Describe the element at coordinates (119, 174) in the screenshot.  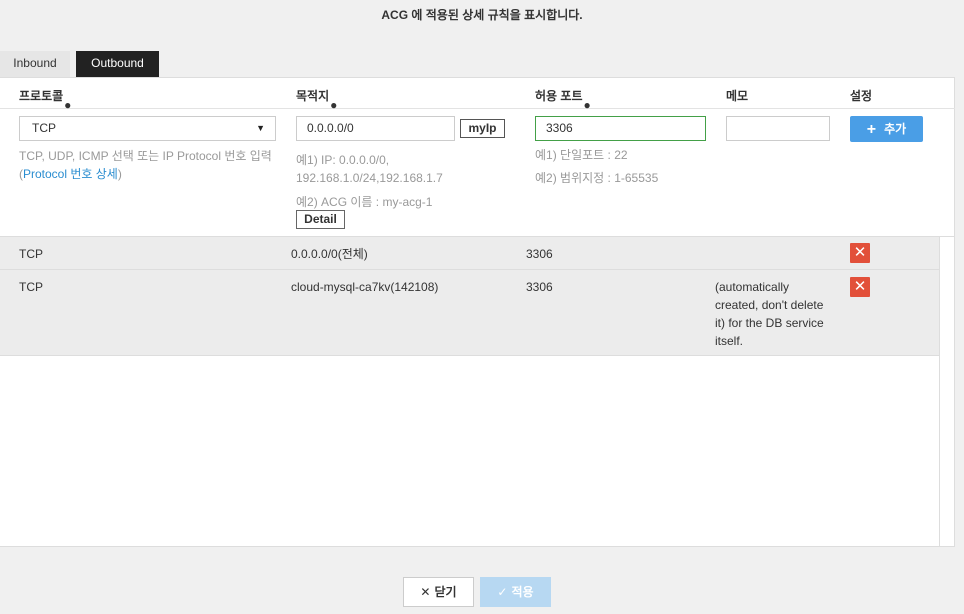
I see `paren-close: )` at that location.